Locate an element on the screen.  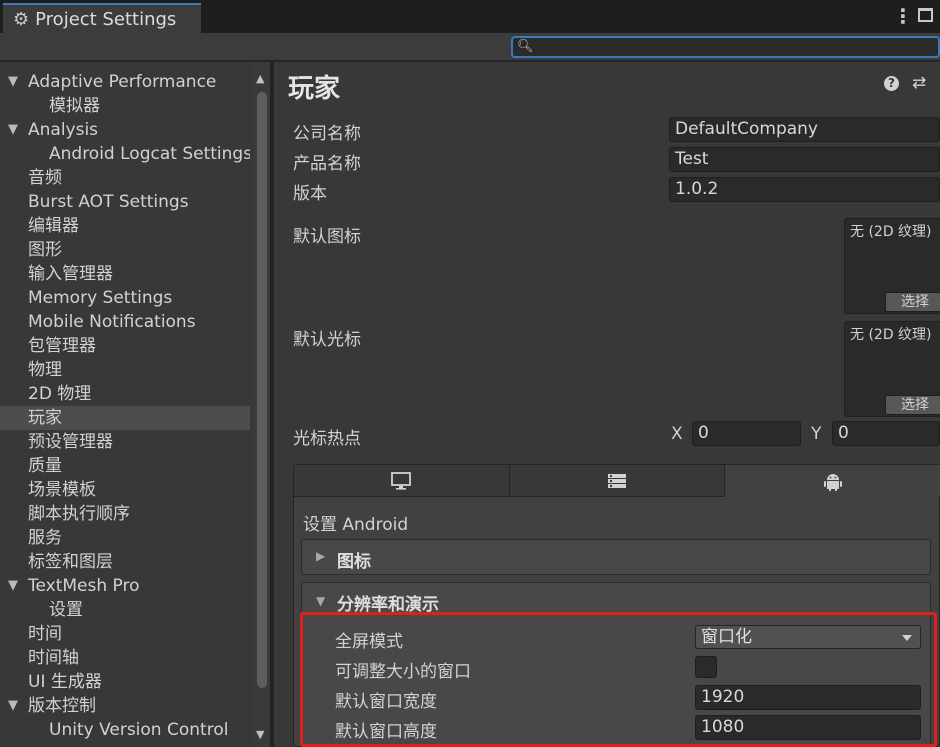
sidebar-item: ▼ TextMesh Pro is located at coordinates (125, 586).